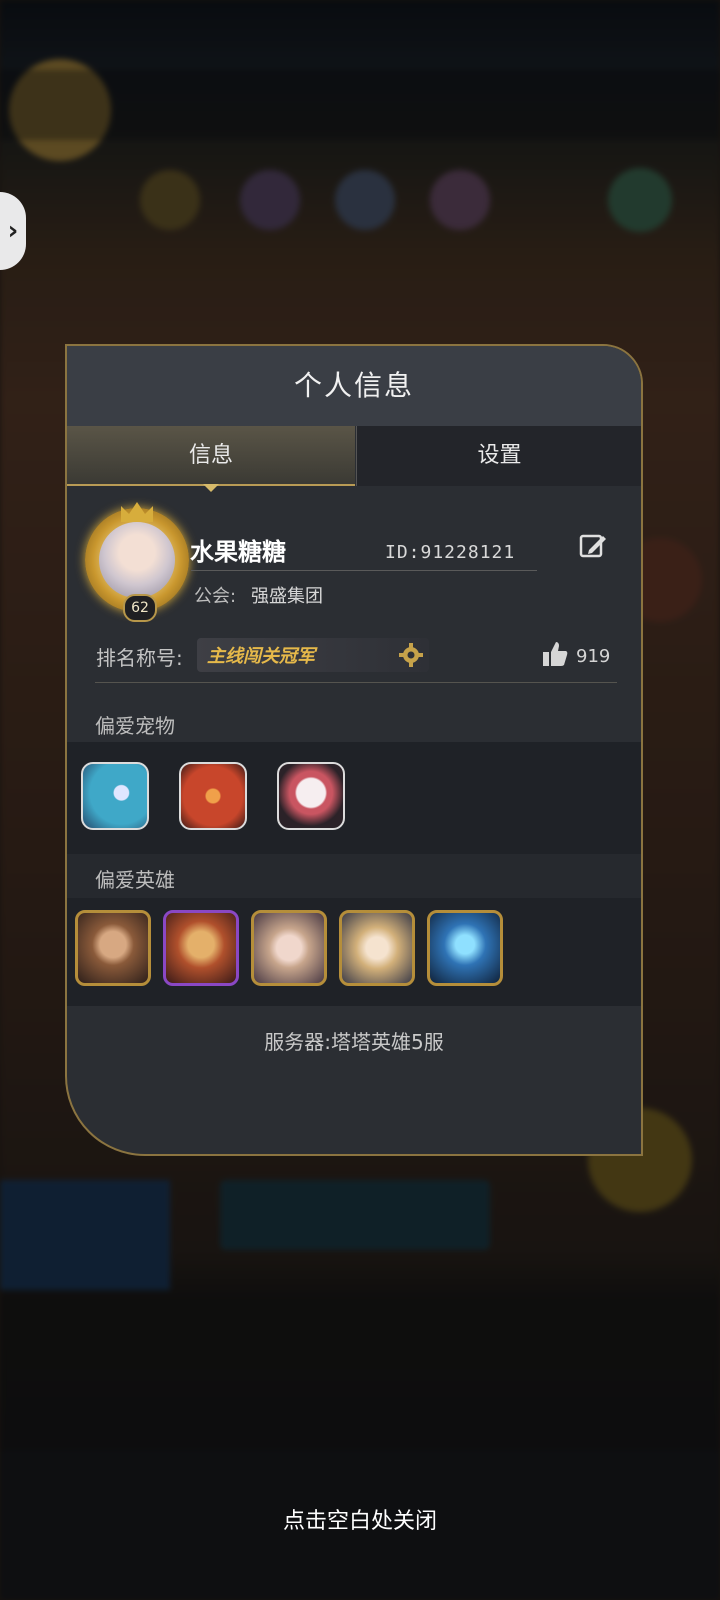 This screenshot has height=1600, width=720. What do you see at coordinates (450, 552) in the screenshot?
I see `user-id: ID:91228121` at bounding box center [450, 552].